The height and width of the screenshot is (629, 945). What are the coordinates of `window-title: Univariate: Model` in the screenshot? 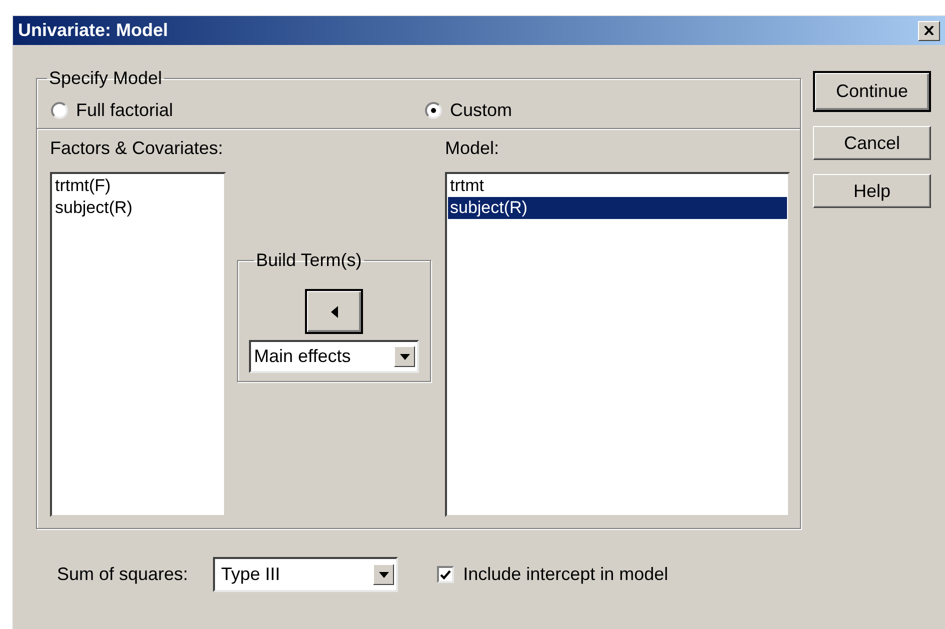 It's located at (93, 30).